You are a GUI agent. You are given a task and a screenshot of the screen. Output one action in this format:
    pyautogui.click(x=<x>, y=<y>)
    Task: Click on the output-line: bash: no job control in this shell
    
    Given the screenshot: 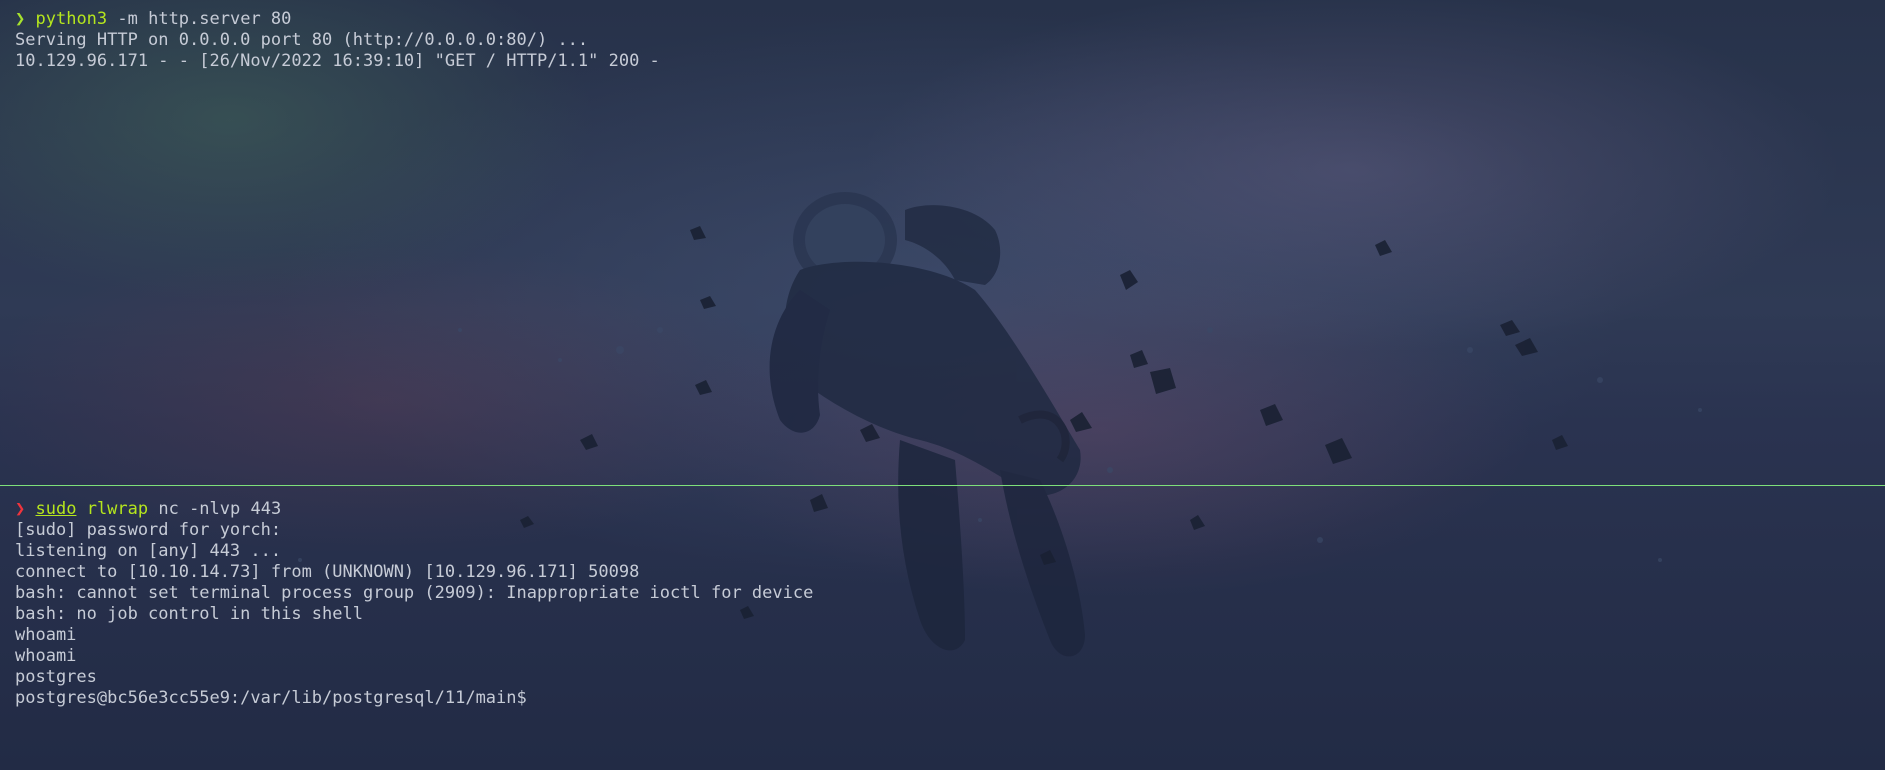 What is the action you would take?
    pyautogui.click(x=189, y=614)
    